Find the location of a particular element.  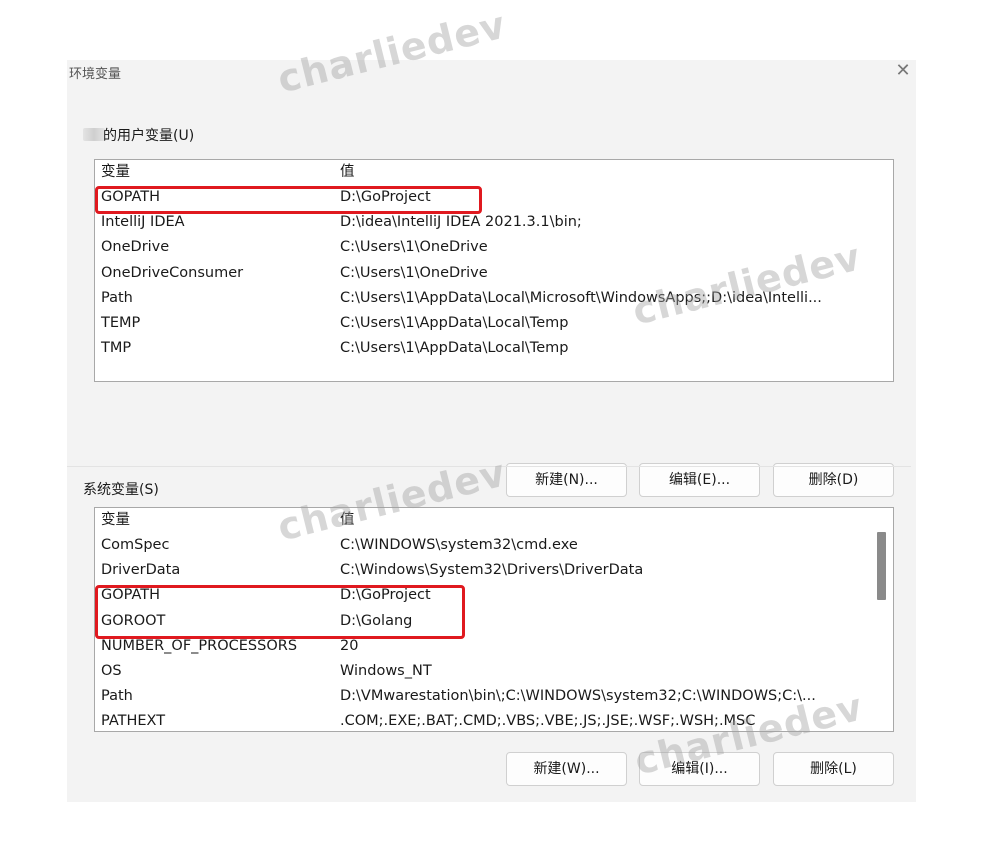

list-item: TMP C:\Users\1\AppData\Local\Temp is located at coordinates (494, 348).